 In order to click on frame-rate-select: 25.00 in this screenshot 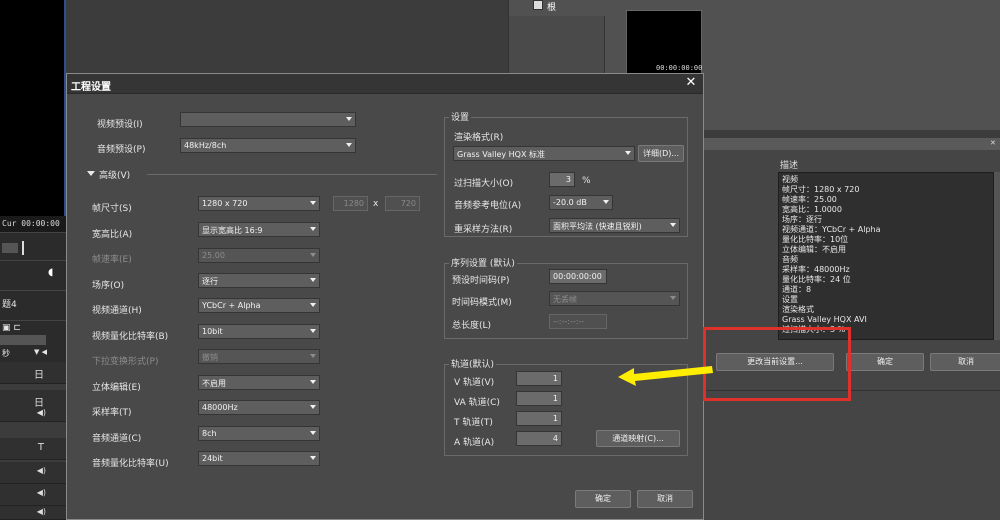, I will do `click(259, 255)`.